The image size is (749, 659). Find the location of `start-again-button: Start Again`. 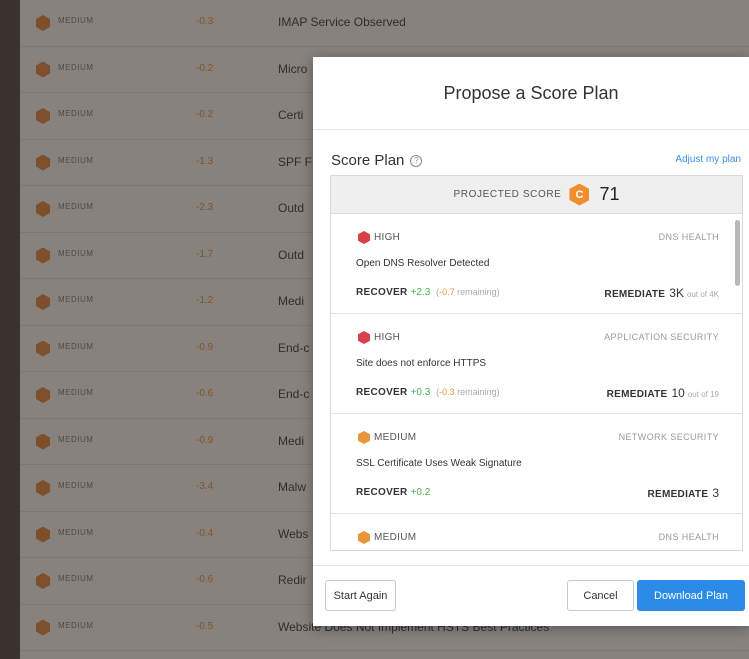

start-again-button: Start Again is located at coordinates (360, 595).